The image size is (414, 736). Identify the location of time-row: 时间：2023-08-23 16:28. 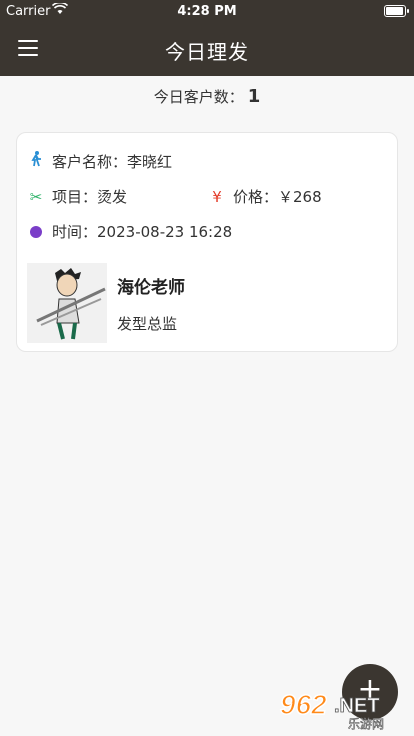
(129, 231).